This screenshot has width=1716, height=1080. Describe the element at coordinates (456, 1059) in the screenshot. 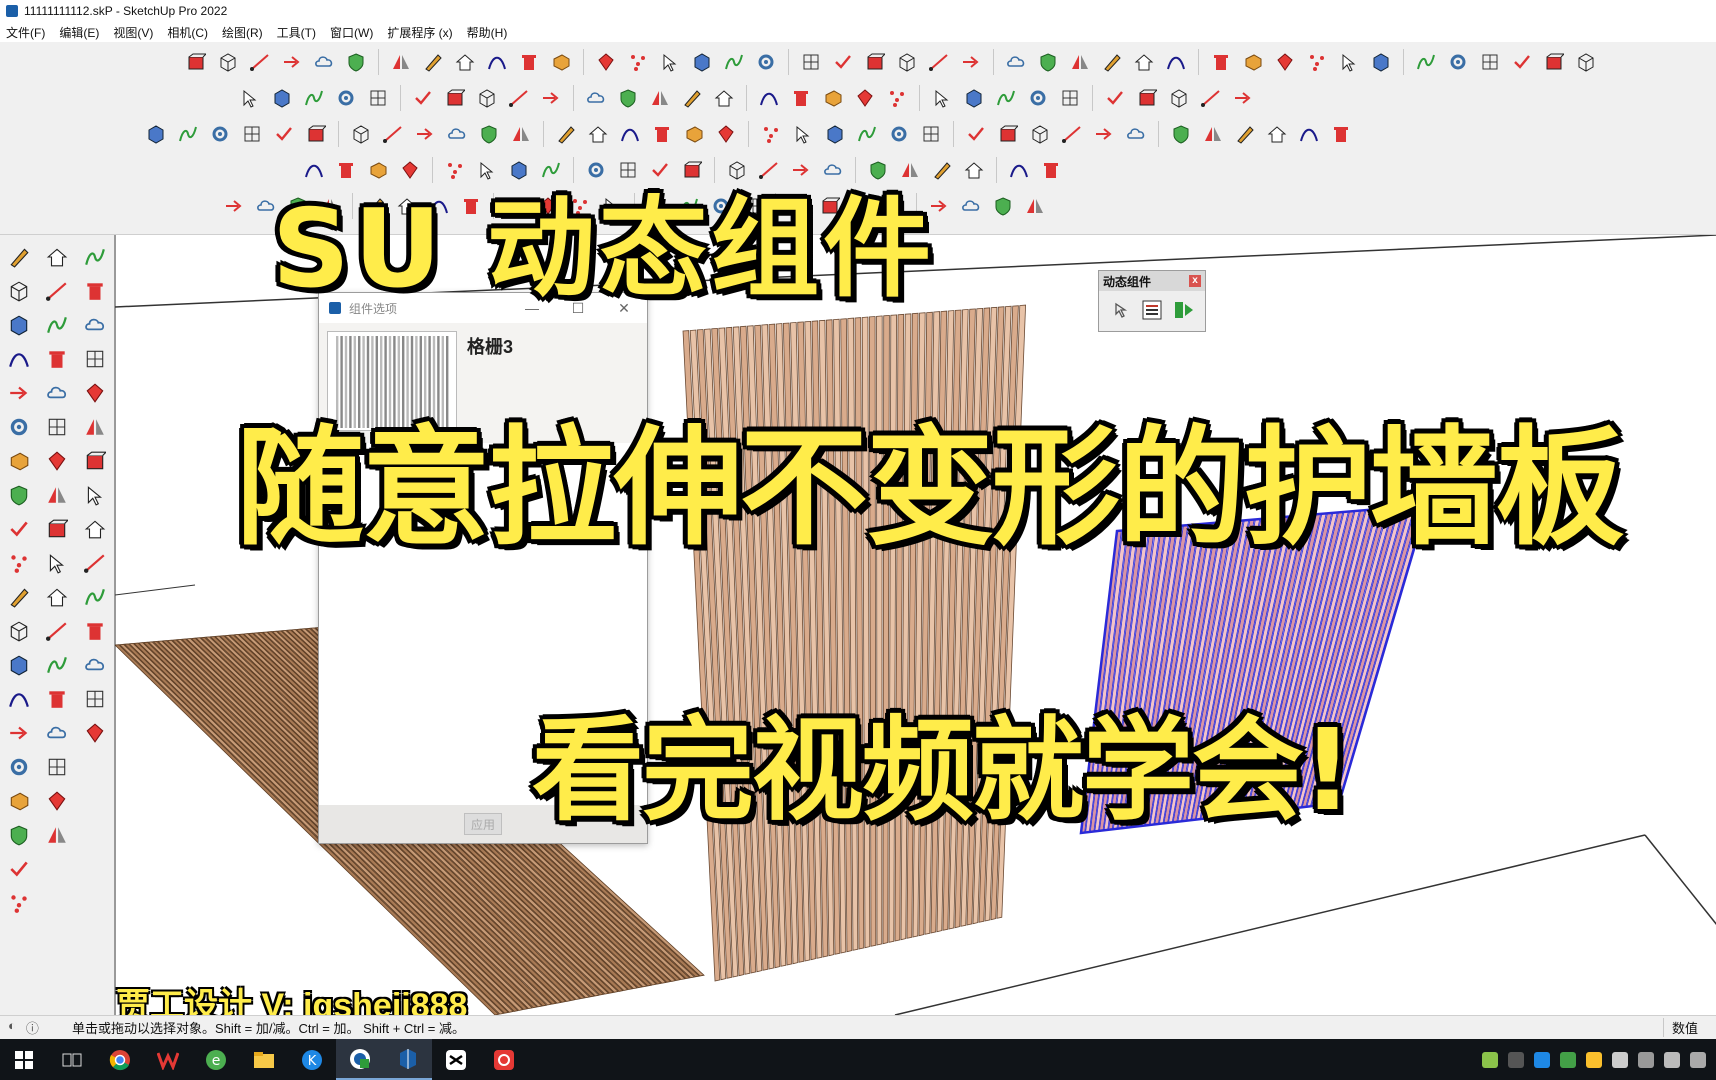

I see `capcut-icon` at that location.